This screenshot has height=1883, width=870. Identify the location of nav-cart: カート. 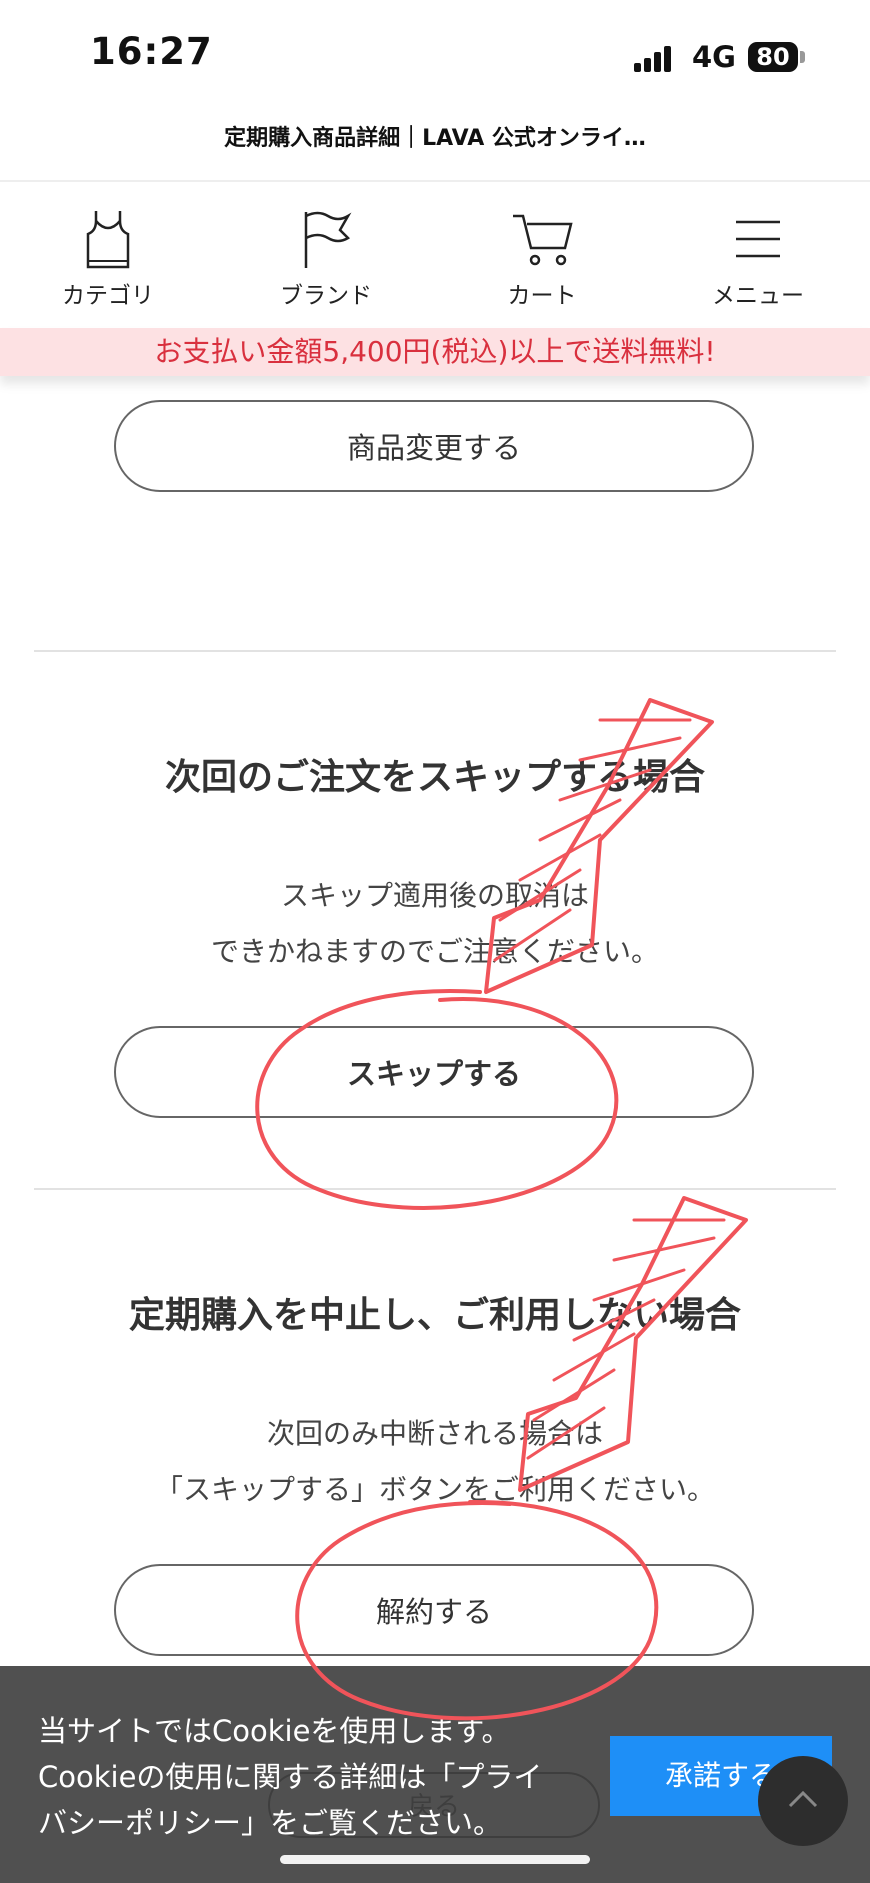
(542, 255).